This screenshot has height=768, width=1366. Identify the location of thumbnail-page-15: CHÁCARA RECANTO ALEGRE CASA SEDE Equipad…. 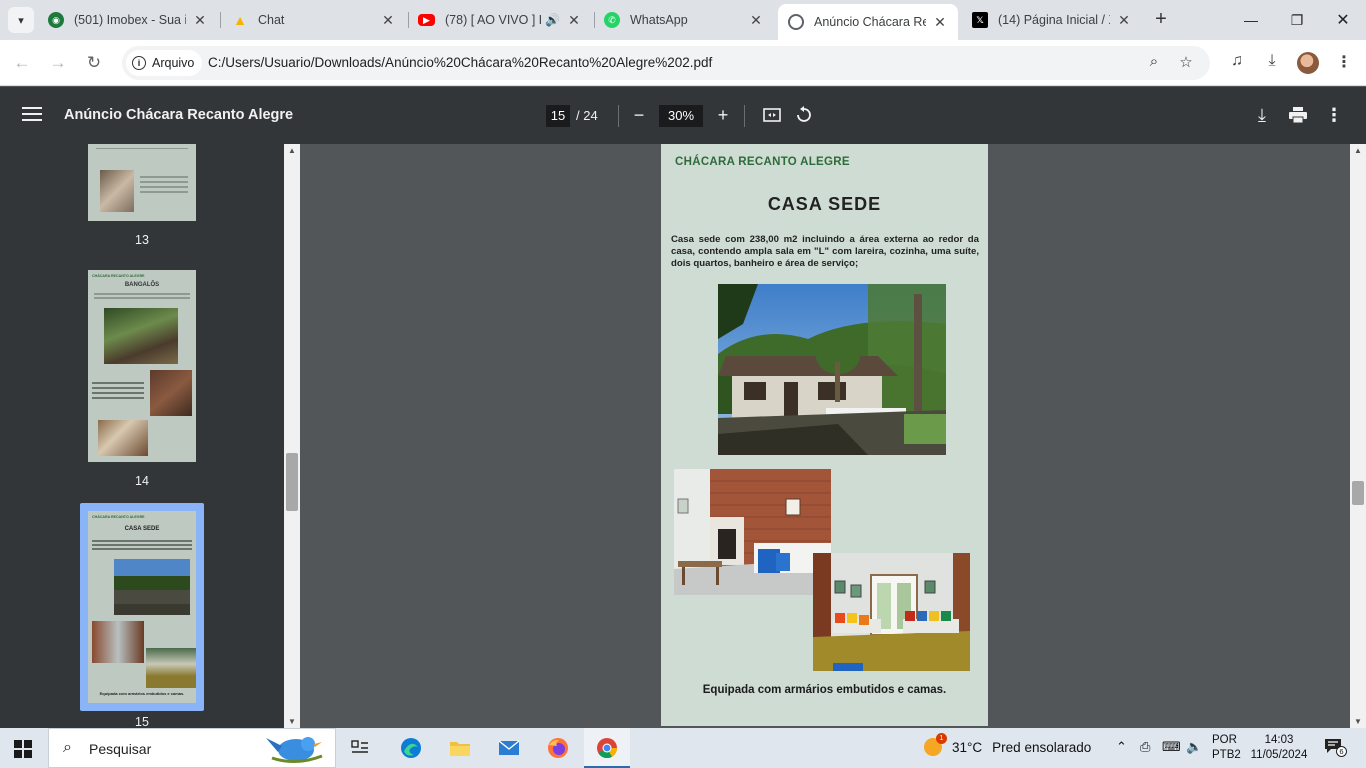
(142, 607).